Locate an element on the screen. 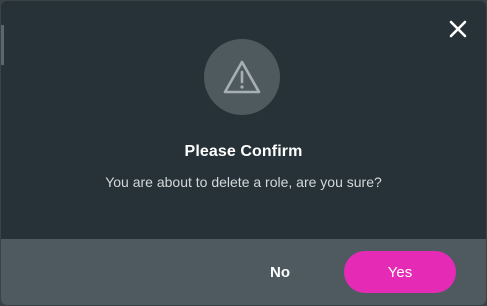  warning-icon-badge is located at coordinates (242, 77).